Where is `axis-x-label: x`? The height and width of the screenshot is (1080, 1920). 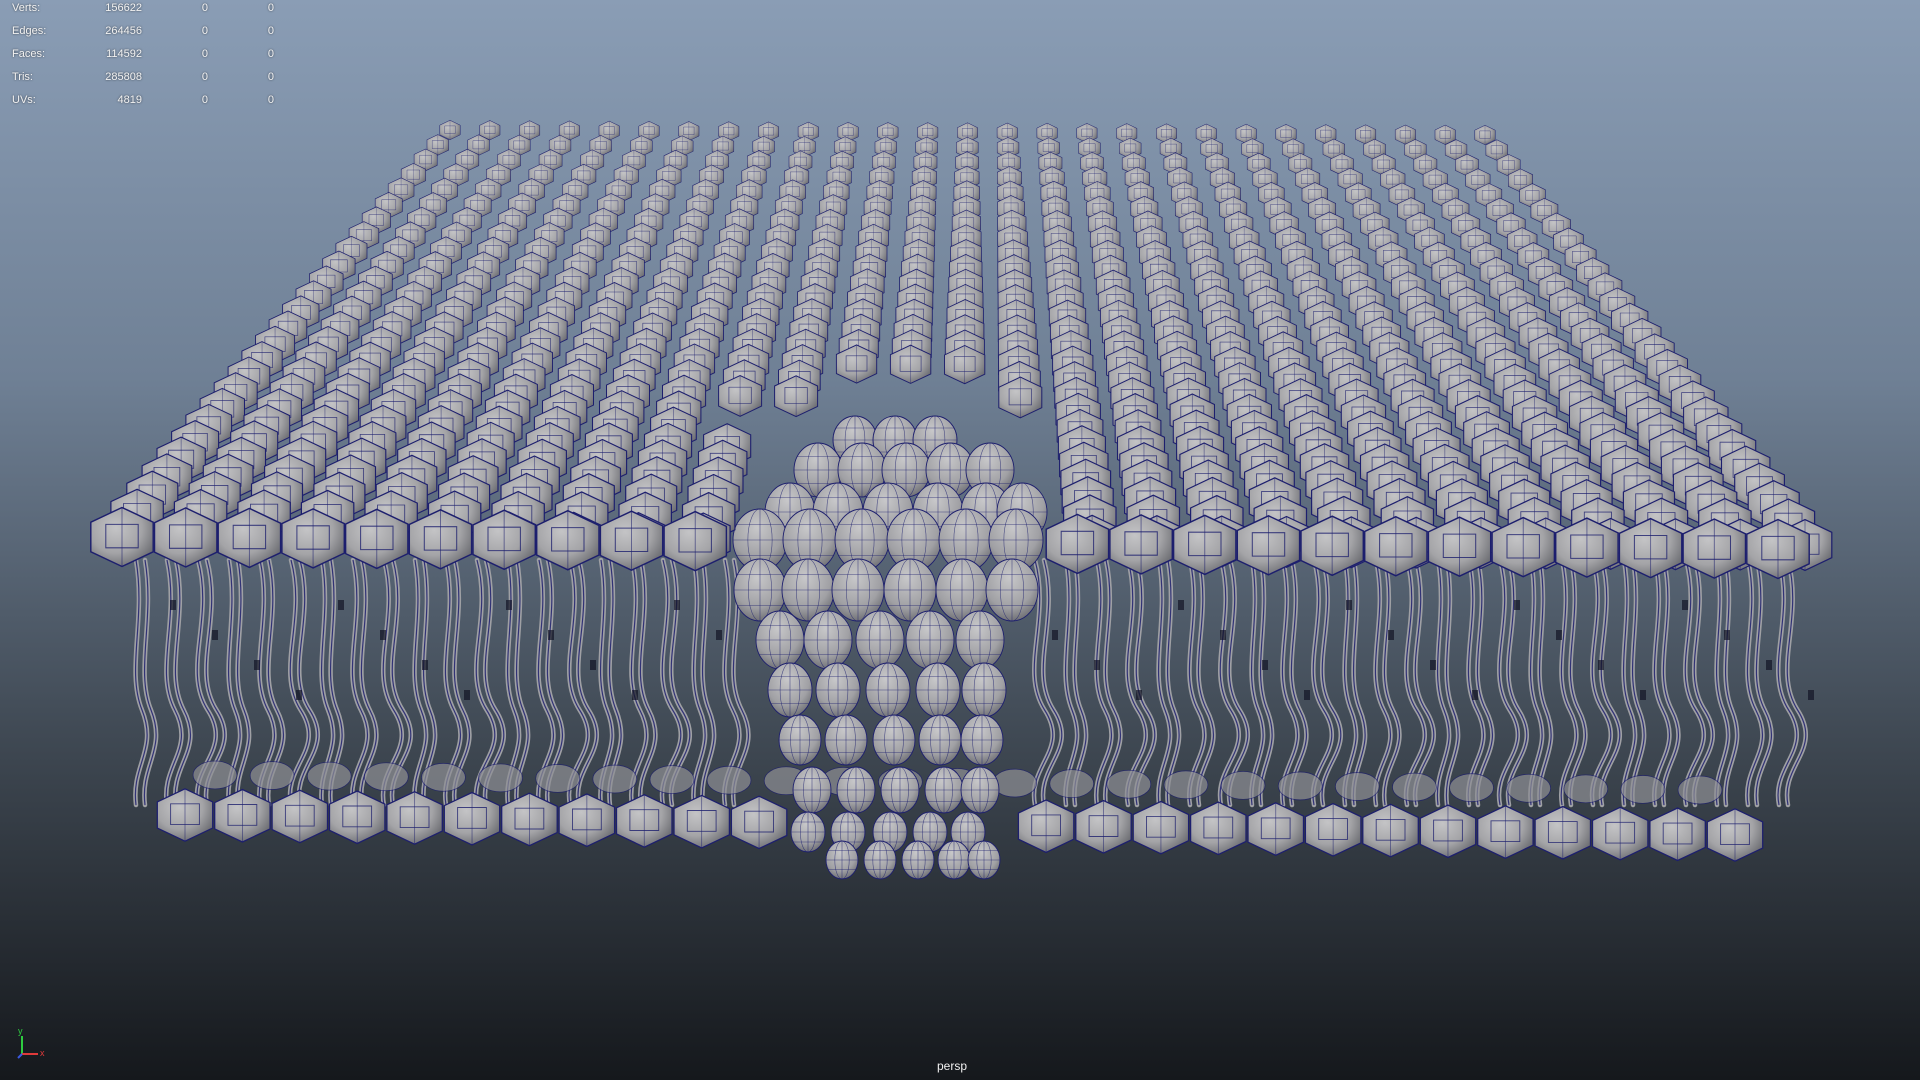 axis-x-label: x is located at coordinates (42, 1053).